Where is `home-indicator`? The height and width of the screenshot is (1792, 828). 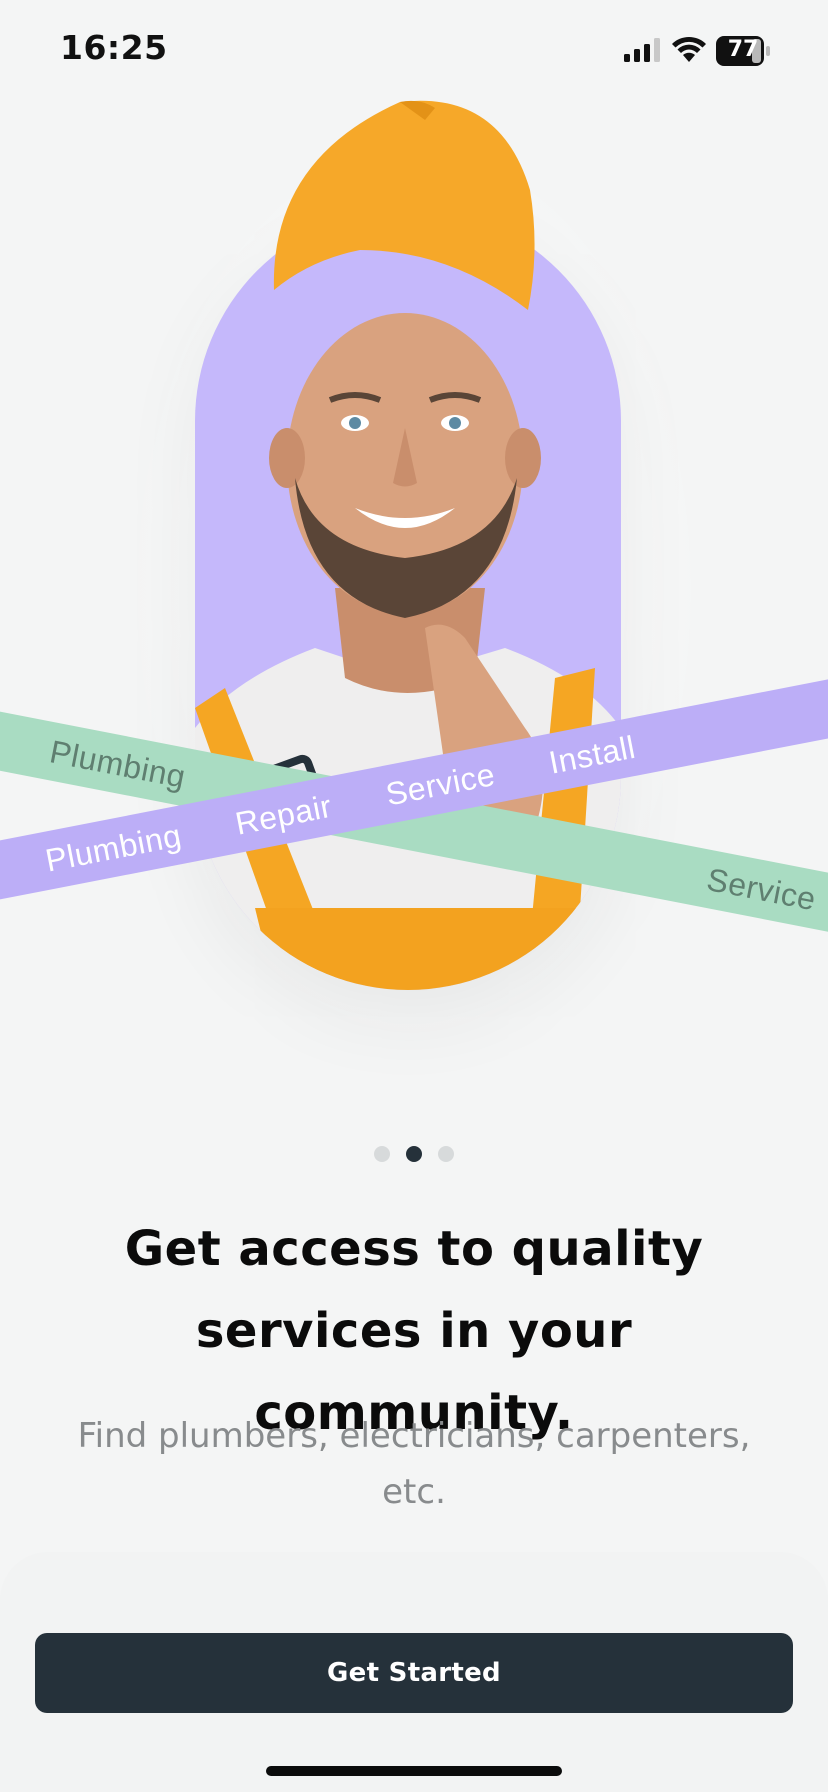
home-indicator is located at coordinates (414, 1771).